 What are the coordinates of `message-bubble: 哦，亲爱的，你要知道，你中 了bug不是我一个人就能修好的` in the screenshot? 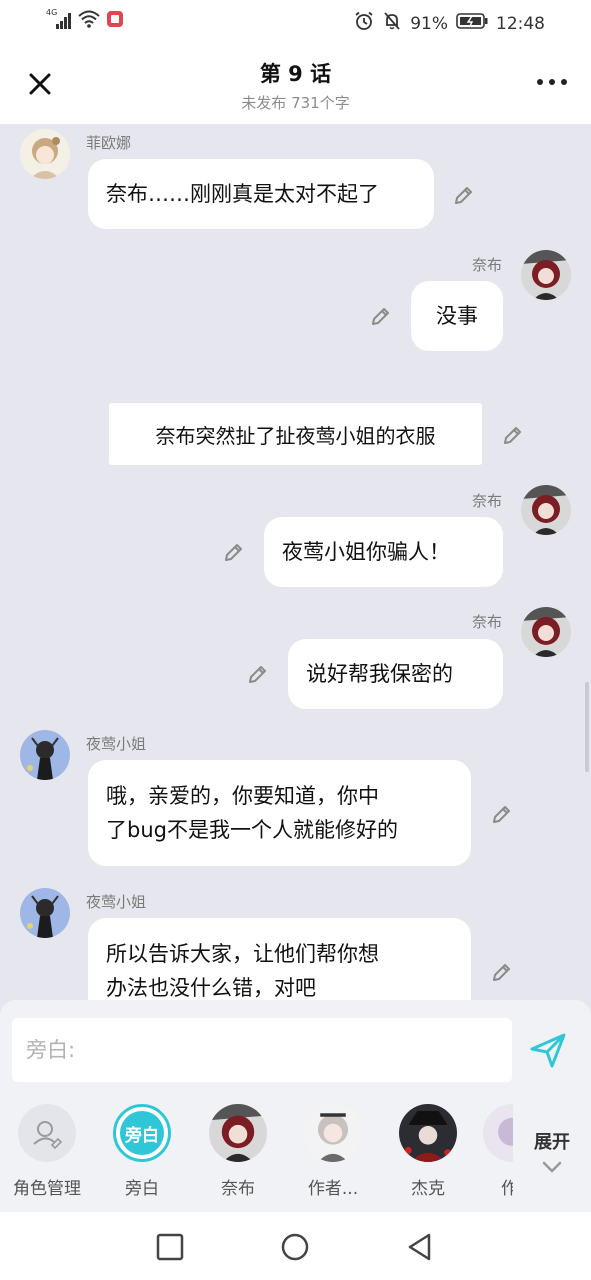 It's located at (279, 813).